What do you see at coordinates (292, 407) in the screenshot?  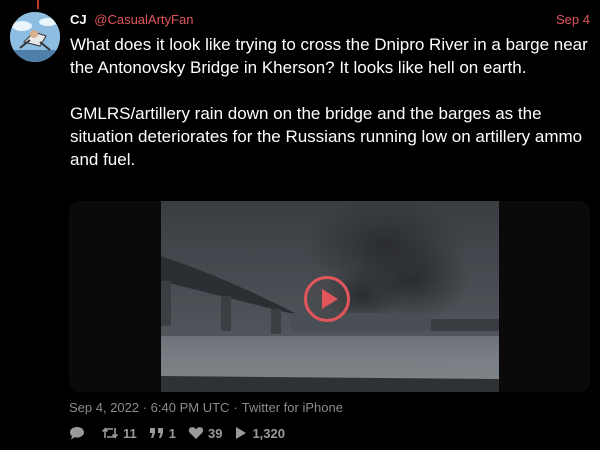 I see `tweet-source: Twitter for iPhone` at bounding box center [292, 407].